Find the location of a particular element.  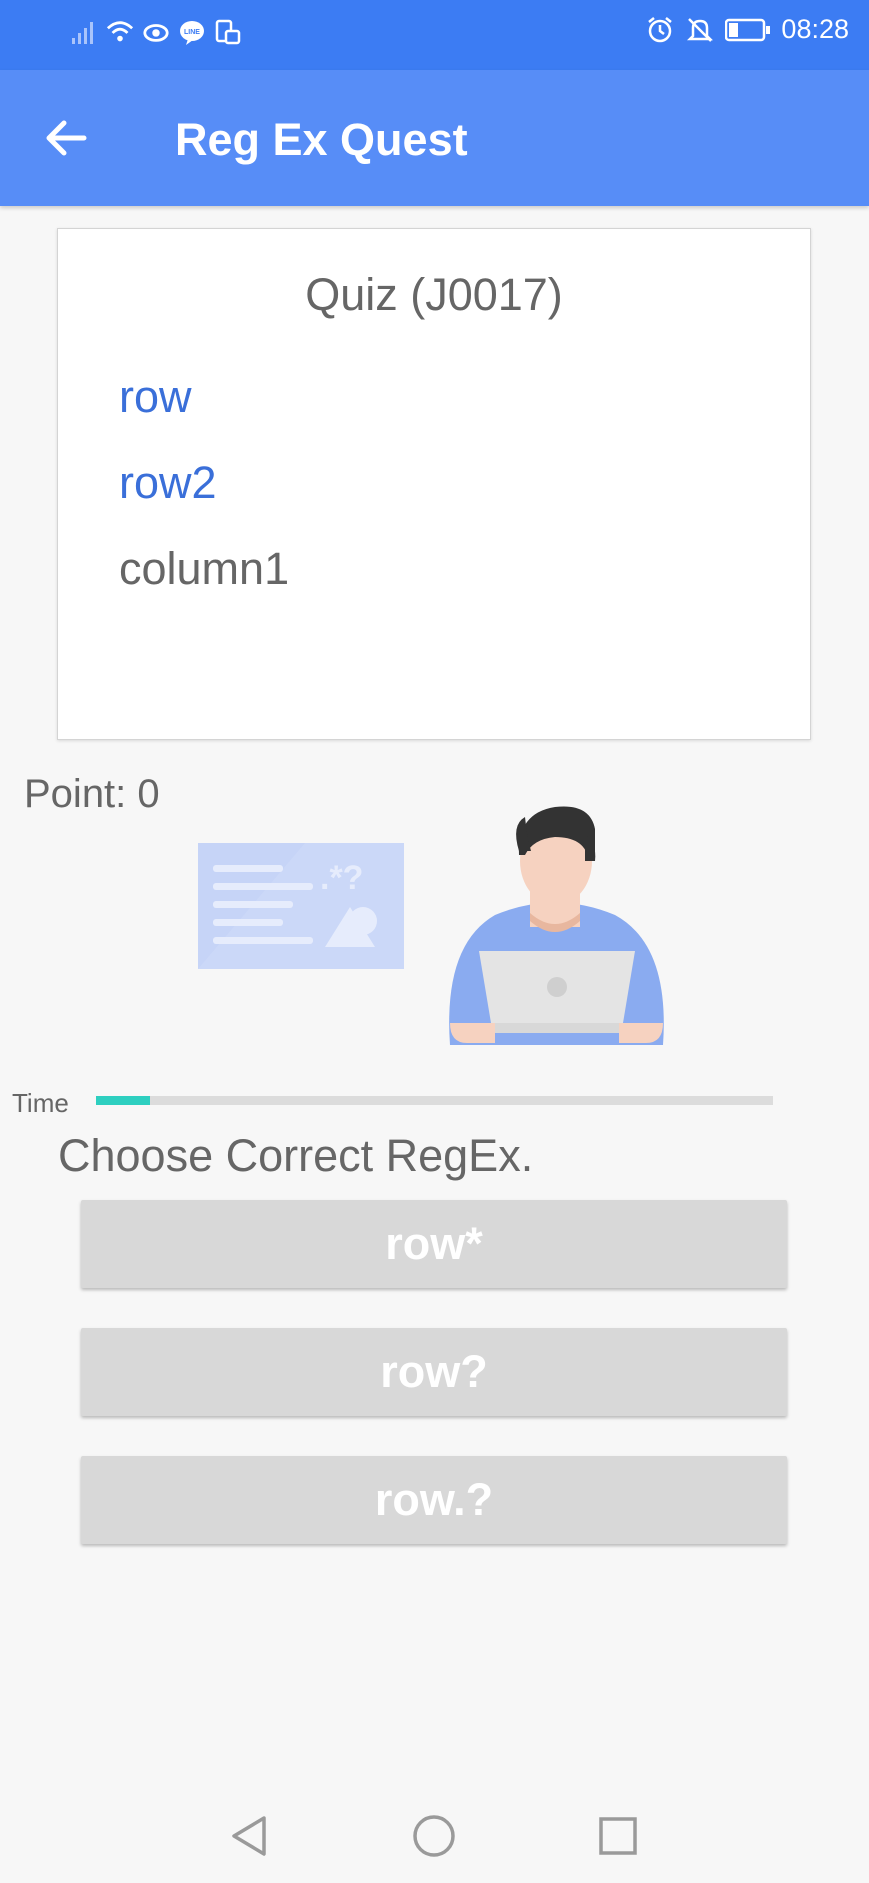

nav-back-icon is located at coordinates (249, 1836).